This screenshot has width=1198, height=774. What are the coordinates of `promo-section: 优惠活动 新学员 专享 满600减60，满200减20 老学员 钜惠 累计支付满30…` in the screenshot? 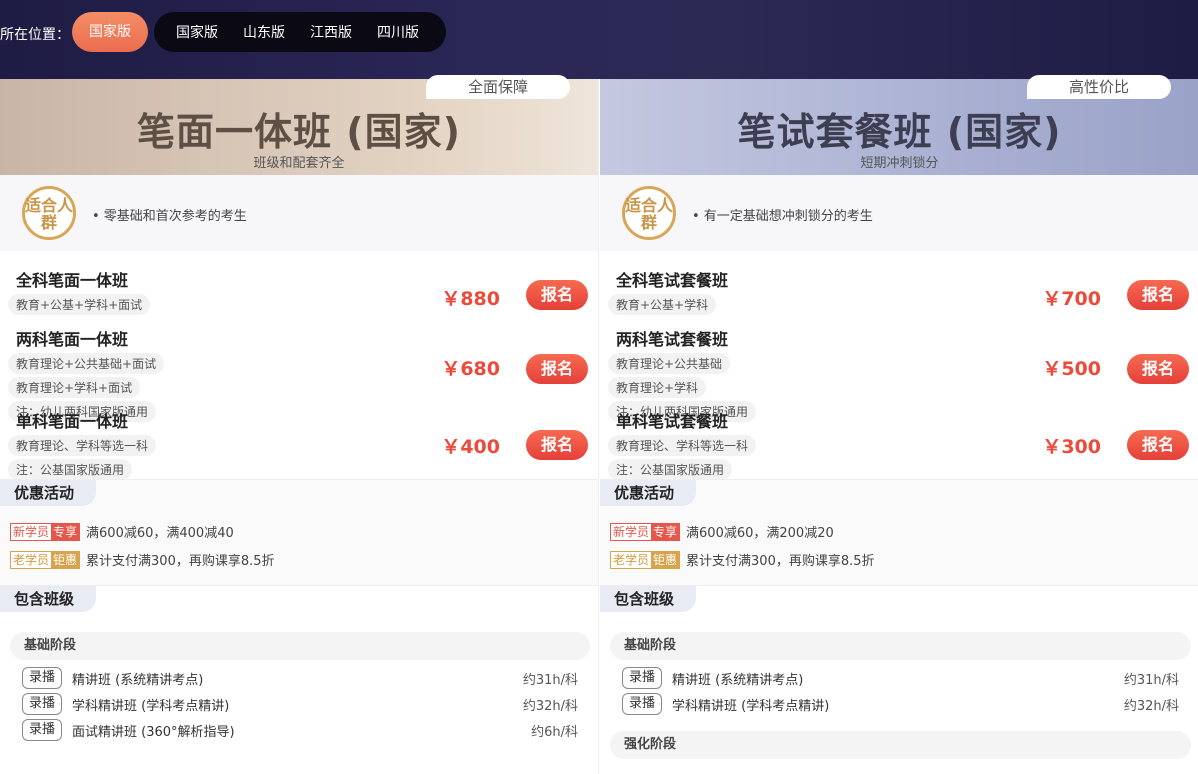 It's located at (899, 532).